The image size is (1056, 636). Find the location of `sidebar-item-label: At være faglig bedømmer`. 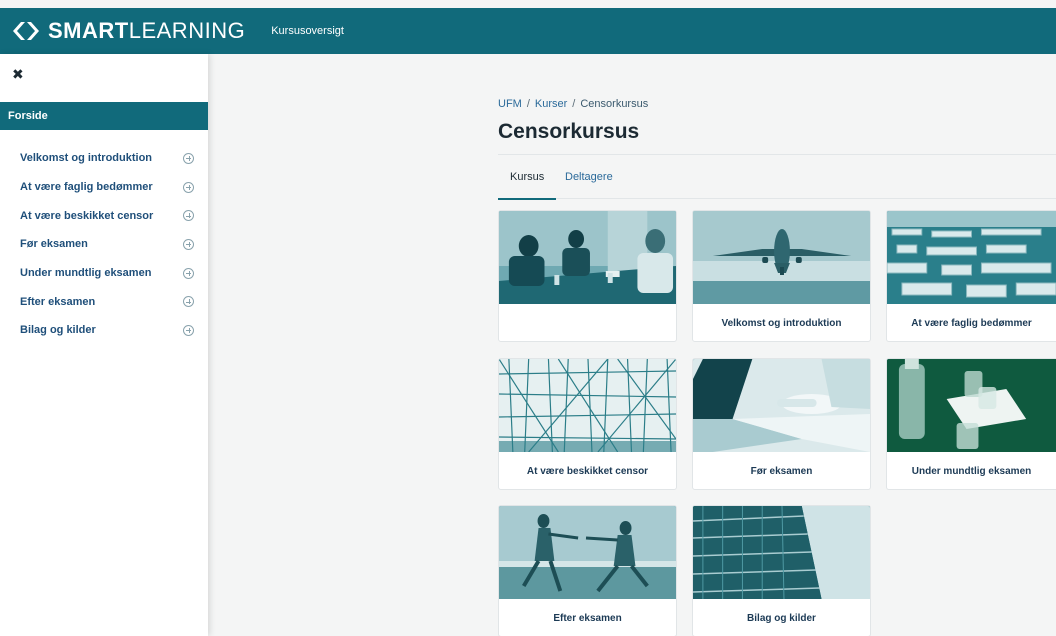

sidebar-item-label: At være faglig bedømmer is located at coordinates (86, 187).